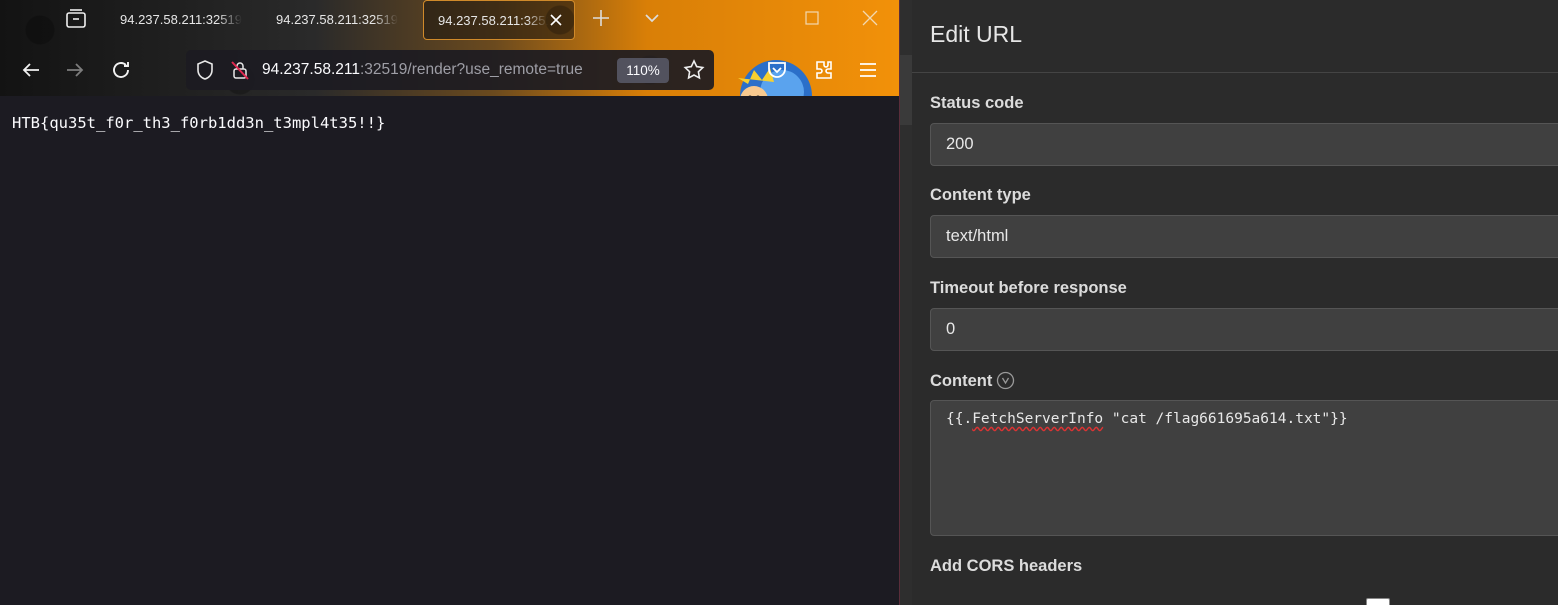 This screenshot has height=605, width=1558. Describe the element at coordinates (694, 70) in the screenshot. I see `bookmark-star-icon` at that location.